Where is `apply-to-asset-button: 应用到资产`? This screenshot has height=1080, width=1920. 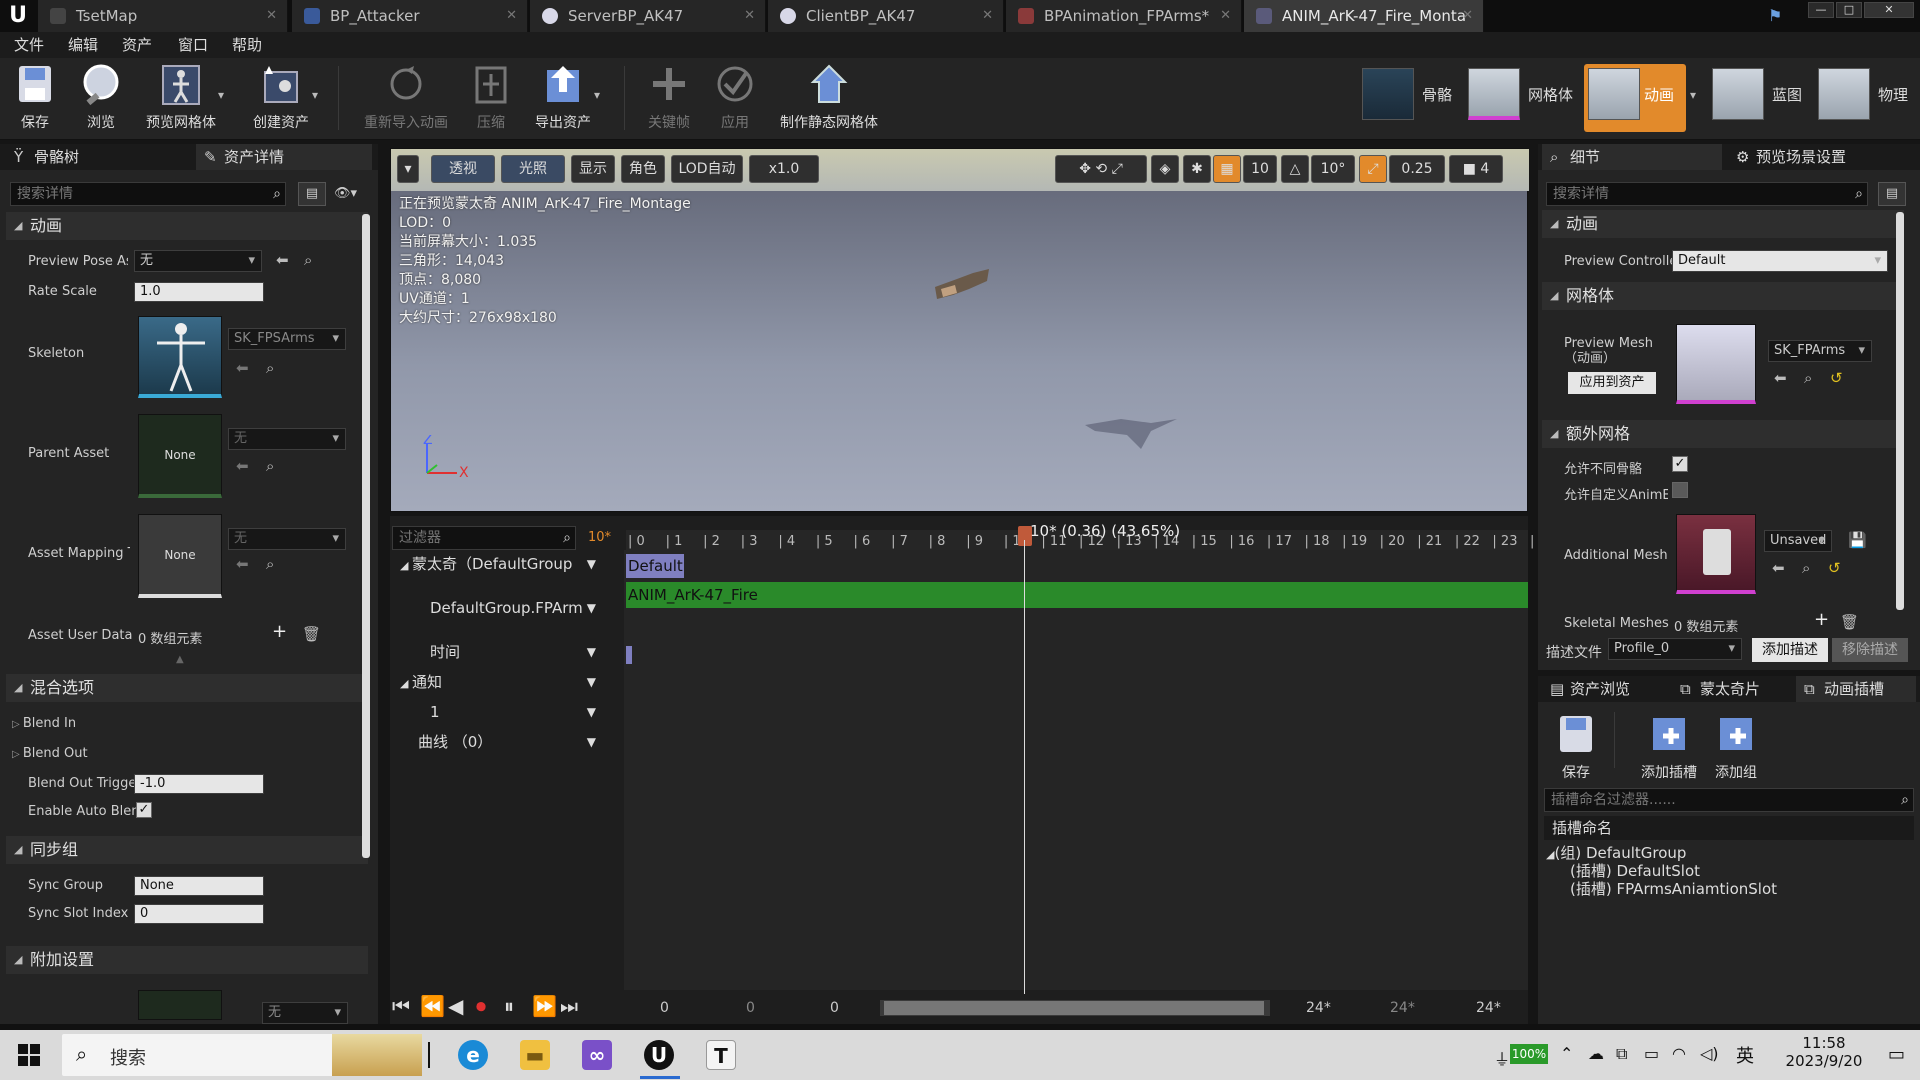 apply-to-asset-button: 应用到资产 is located at coordinates (1612, 383).